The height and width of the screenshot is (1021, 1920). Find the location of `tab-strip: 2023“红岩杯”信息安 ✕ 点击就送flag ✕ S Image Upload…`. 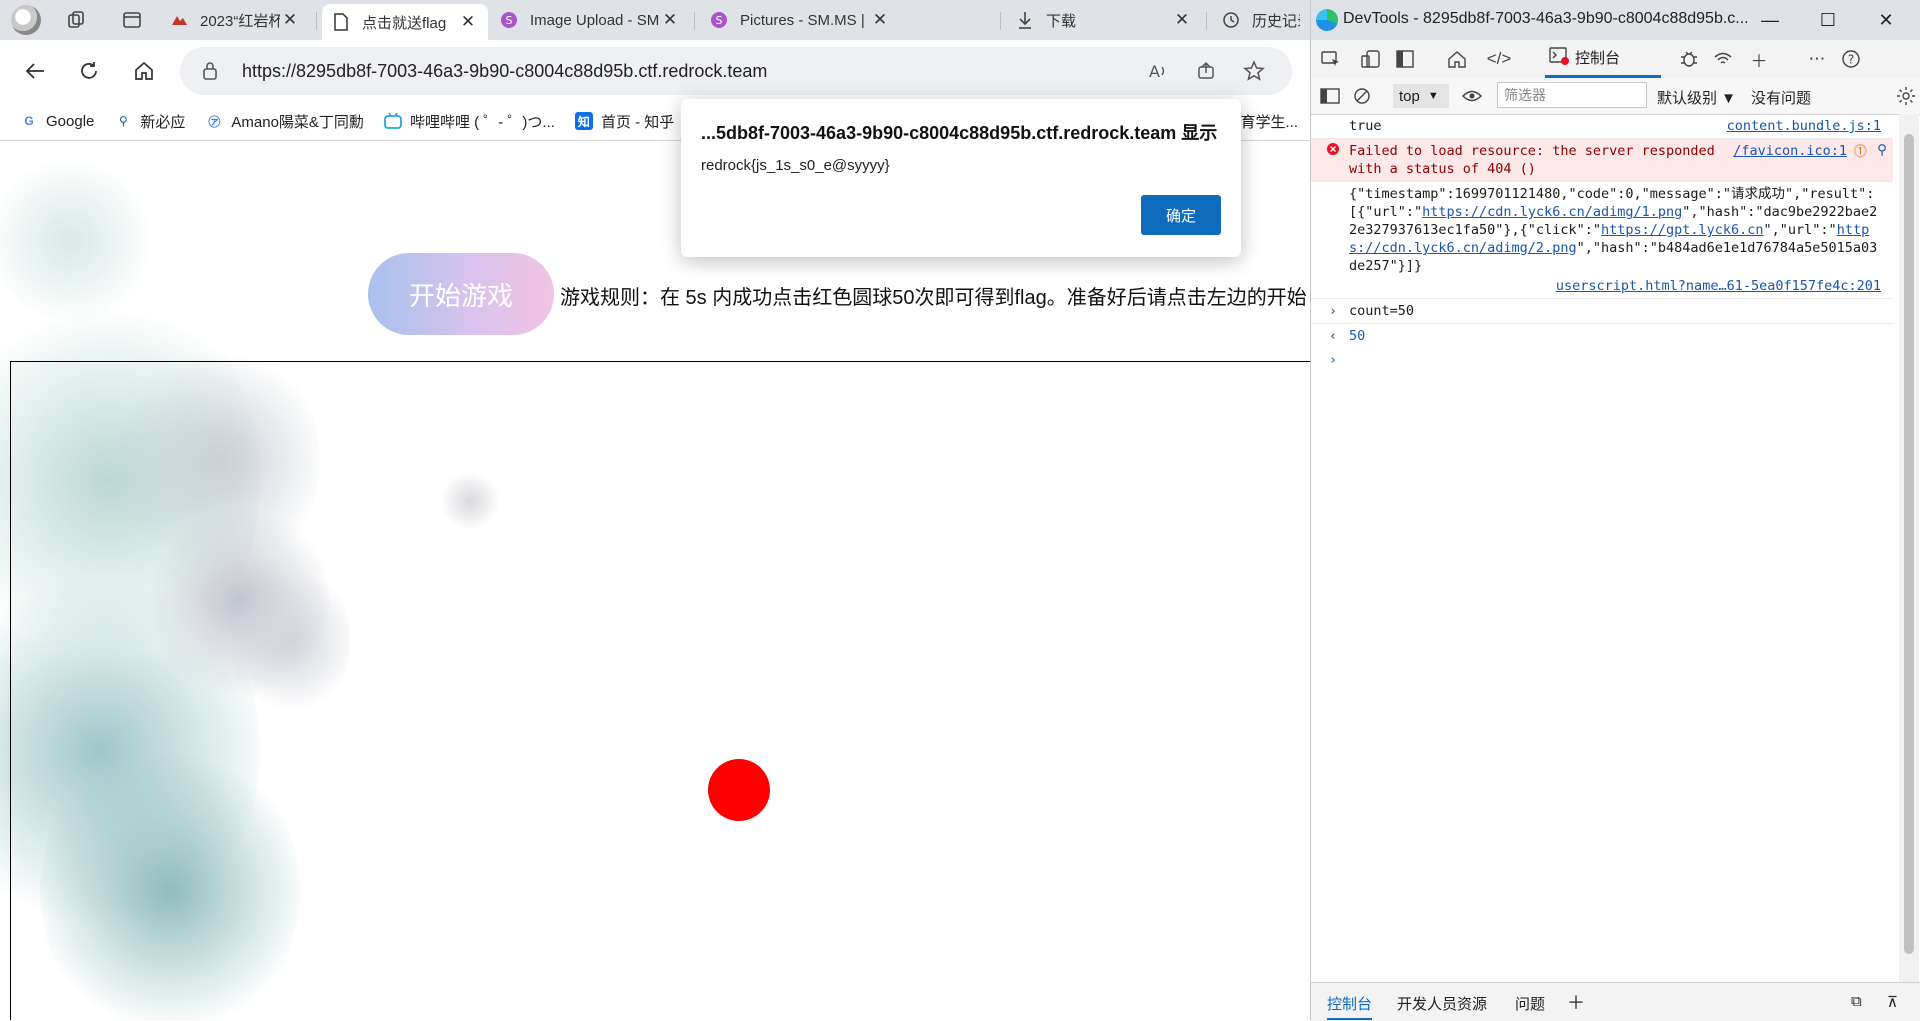

tab-strip: 2023“红岩杯”信息安 ✕ 点击就送flag ✕ S Image Upload… is located at coordinates (655, 20).